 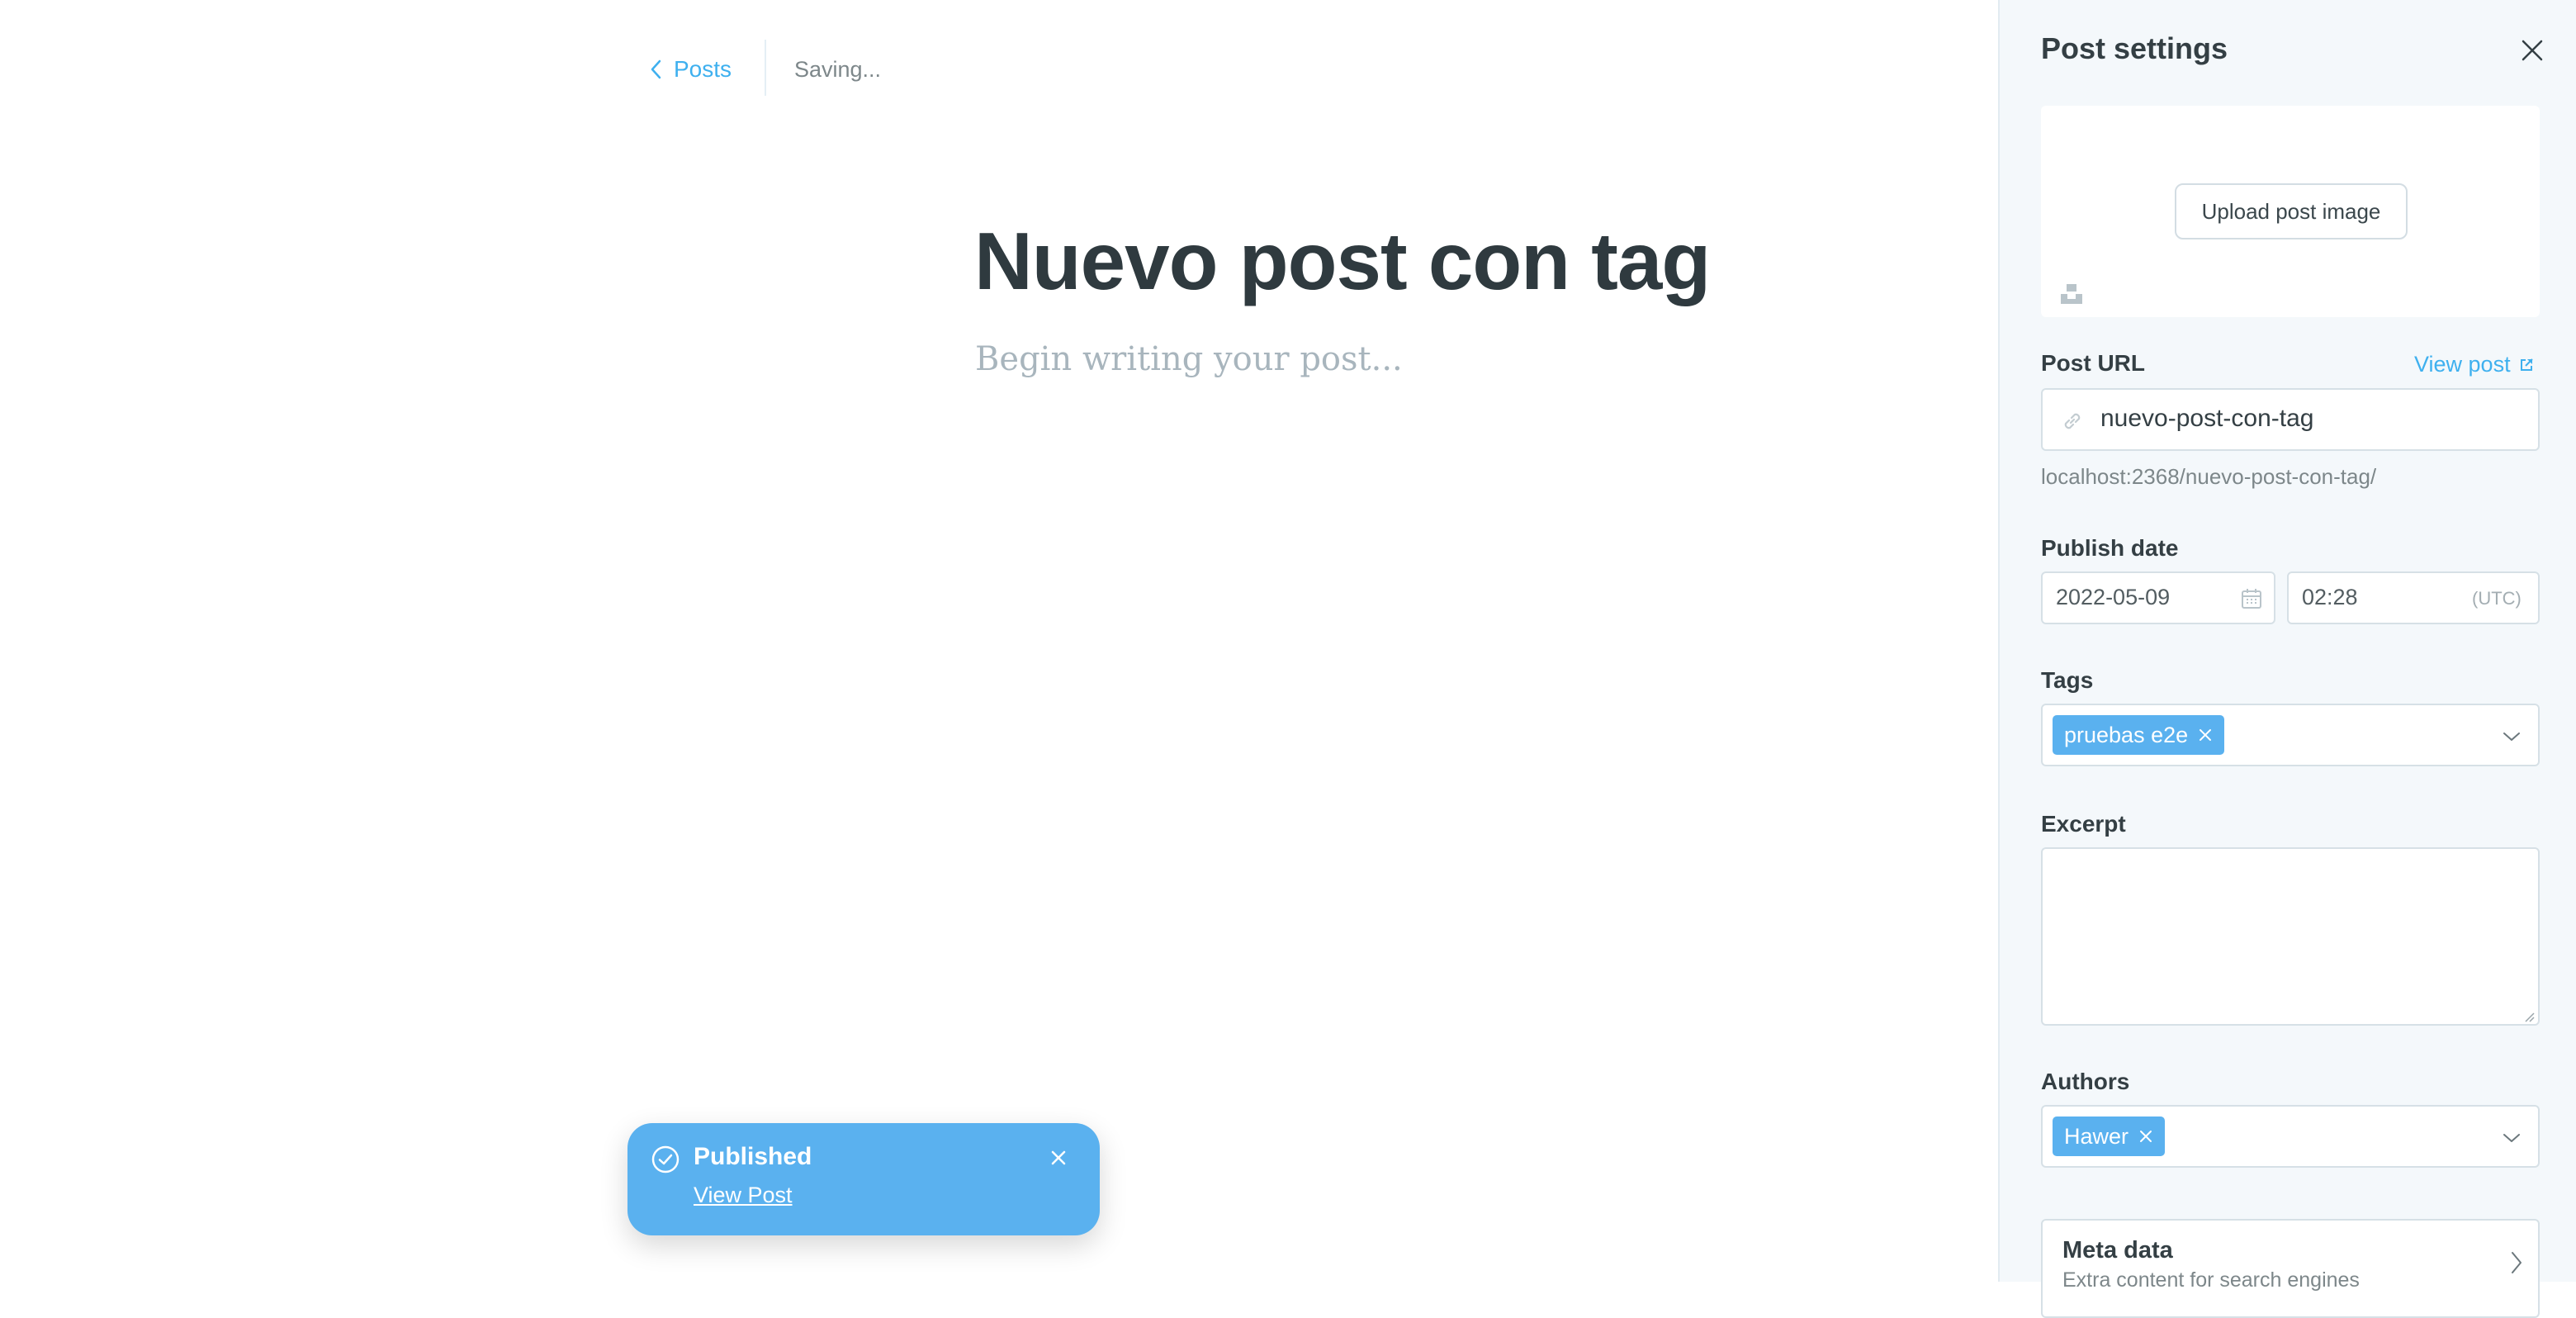 I want to click on excerpt-label: Excerpt, so click(x=2083, y=824).